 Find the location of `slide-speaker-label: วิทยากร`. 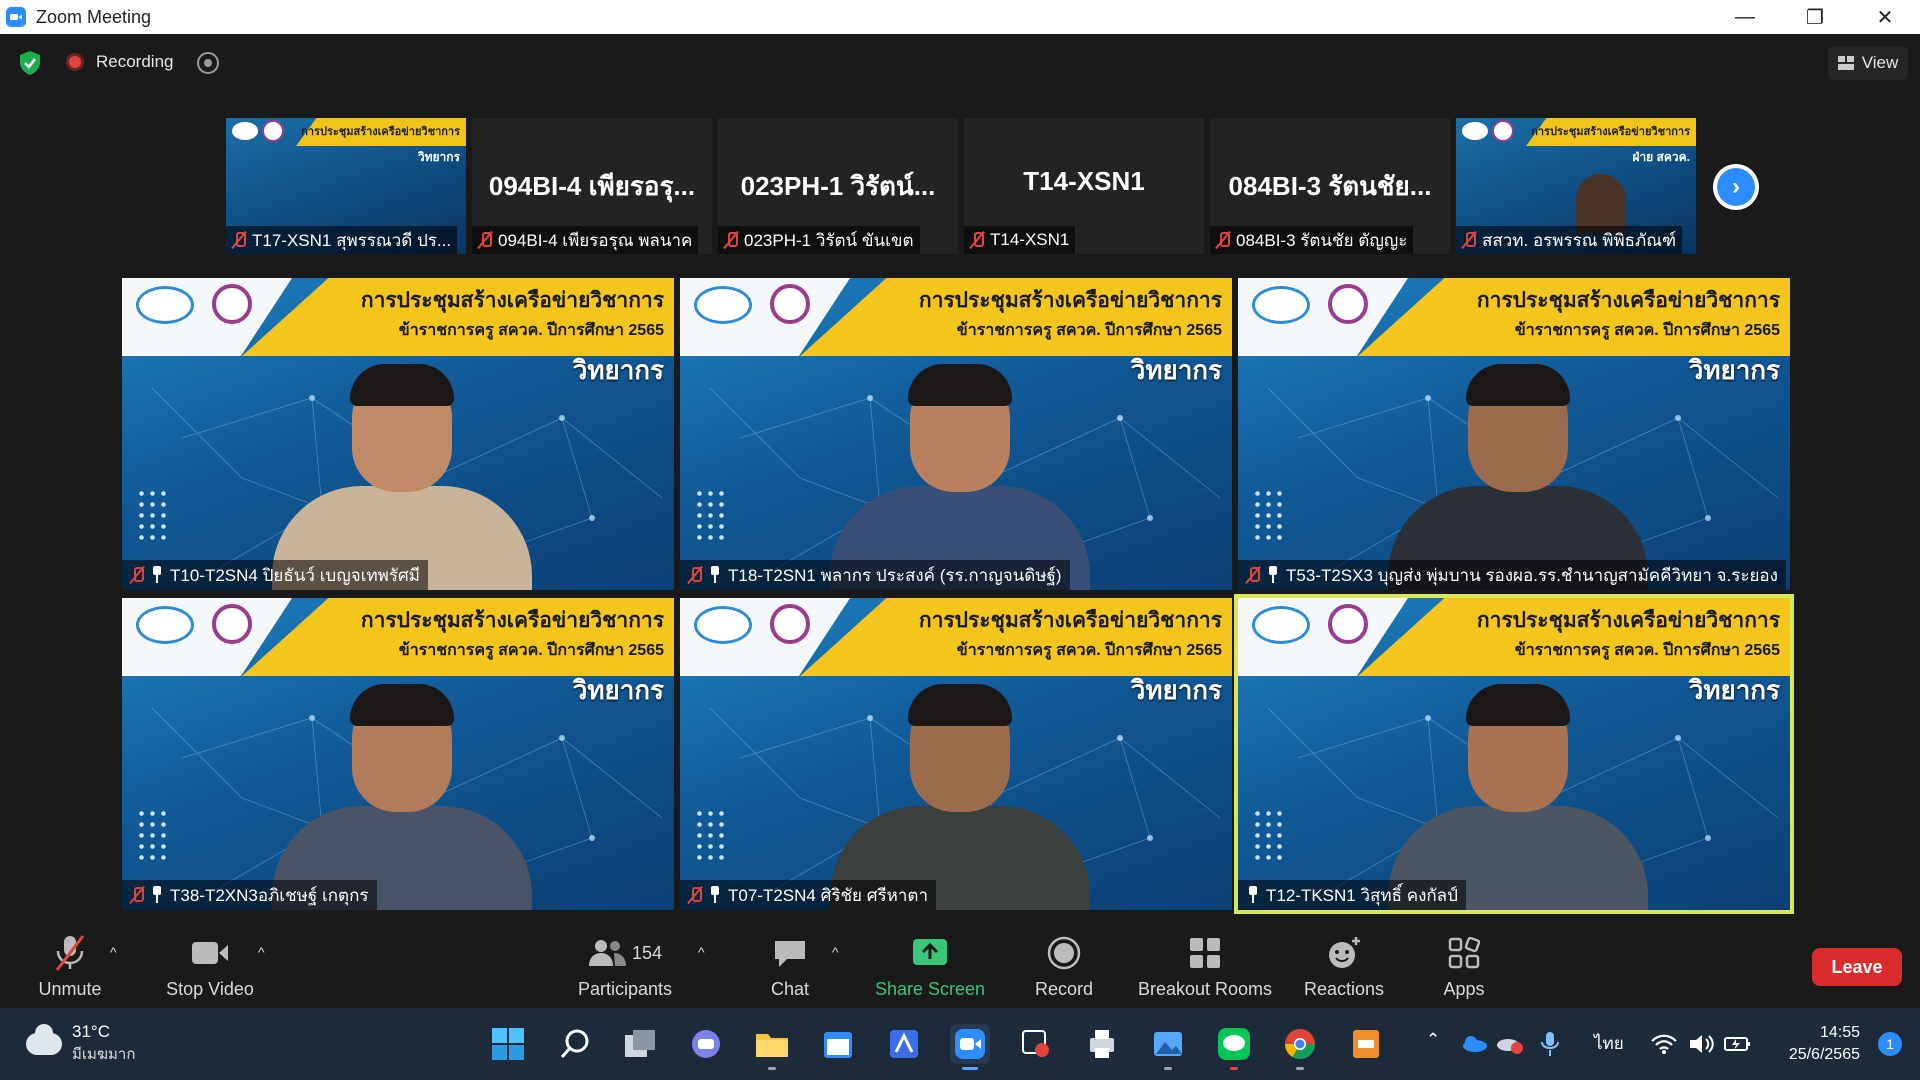

slide-speaker-label: วิทยากร is located at coordinates (1176, 690).